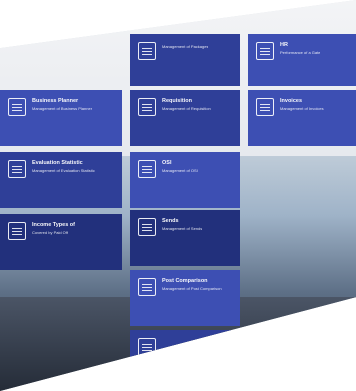 This screenshot has width=356, height=391. What do you see at coordinates (61, 242) in the screenshot?
I see `tile-income-types: Income Types of Covered by Paid Off` at bounding box center [61, 242].